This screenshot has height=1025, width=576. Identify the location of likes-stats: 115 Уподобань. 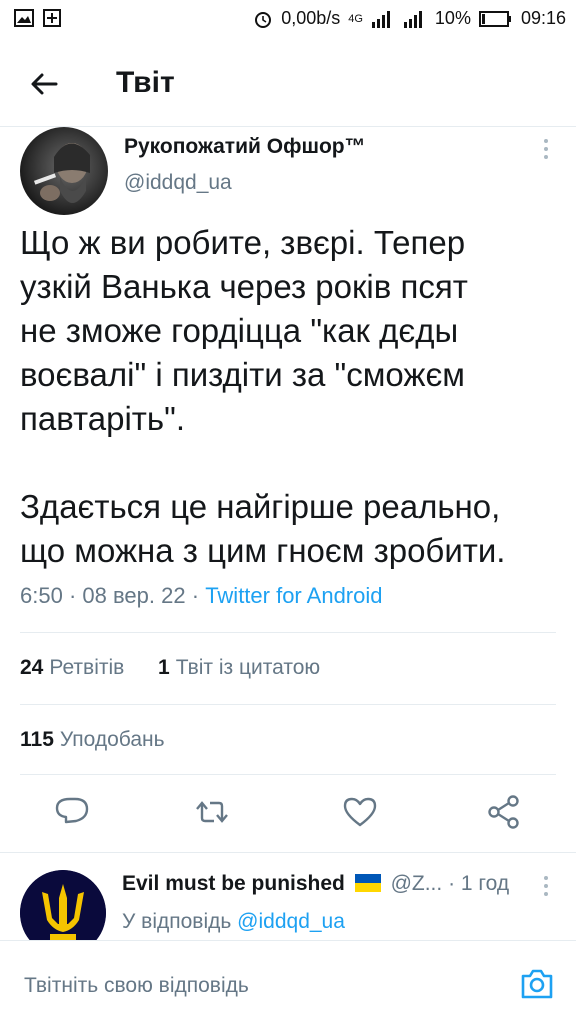
(92, 740).